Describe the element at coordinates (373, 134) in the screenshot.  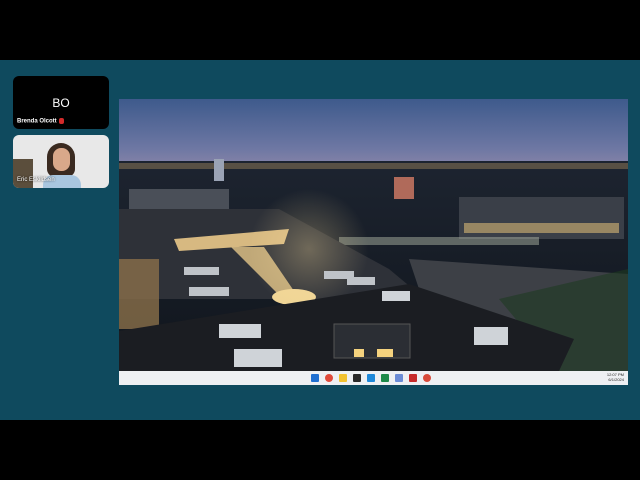
I see `sky` at that location.